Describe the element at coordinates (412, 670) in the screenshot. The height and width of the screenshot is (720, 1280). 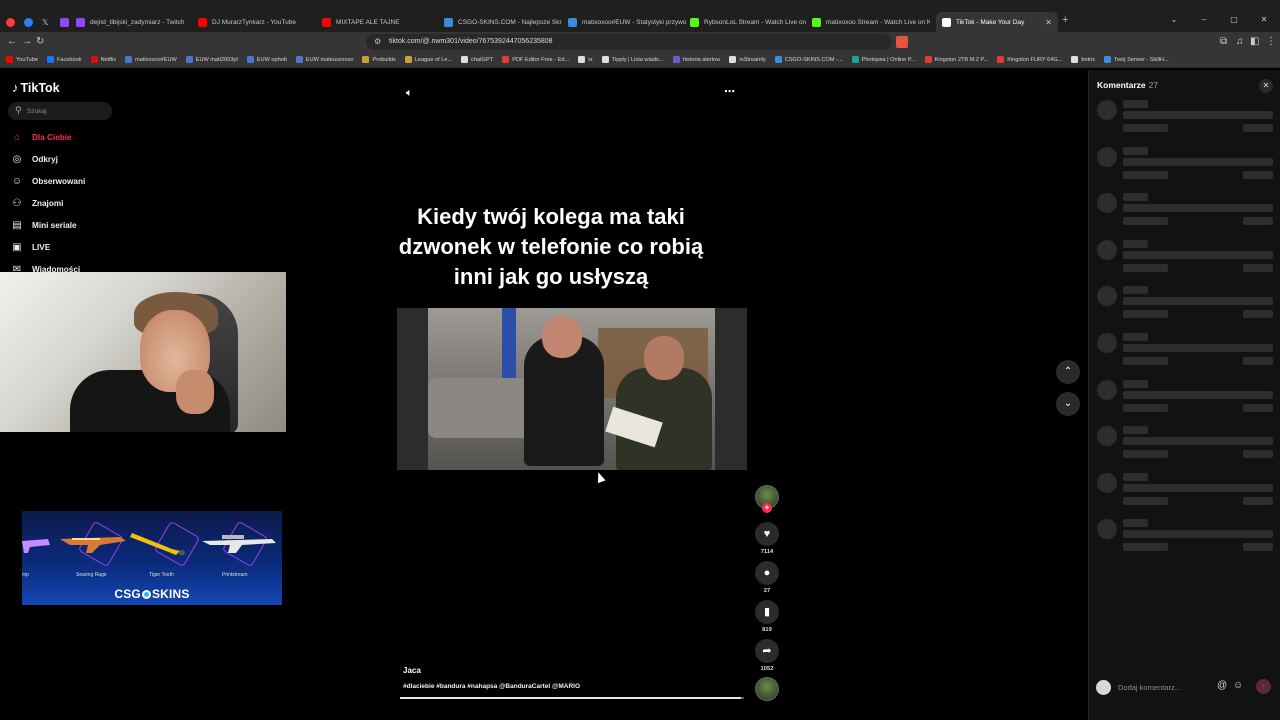
I see `video-author: Jaca` at that location.